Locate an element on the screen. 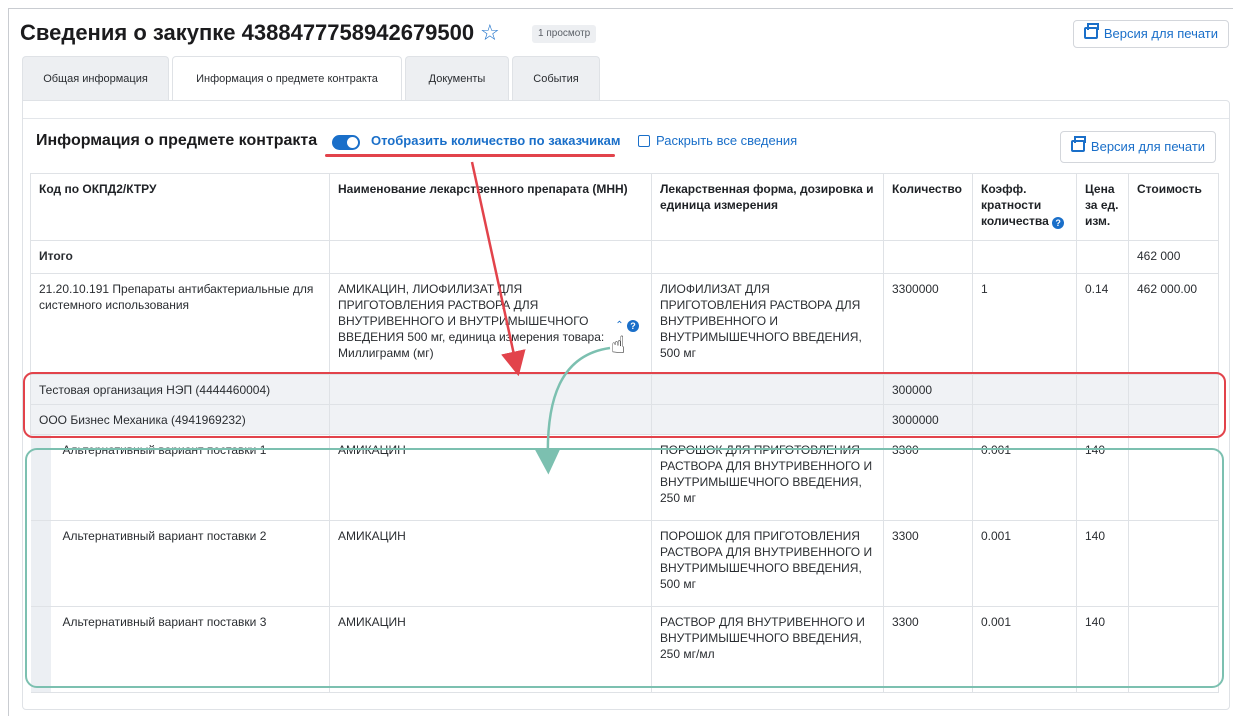 The width and height of the screenshot is (1233, 716). section-print-button: Версия для печати is located at coordinates (1138, 147).